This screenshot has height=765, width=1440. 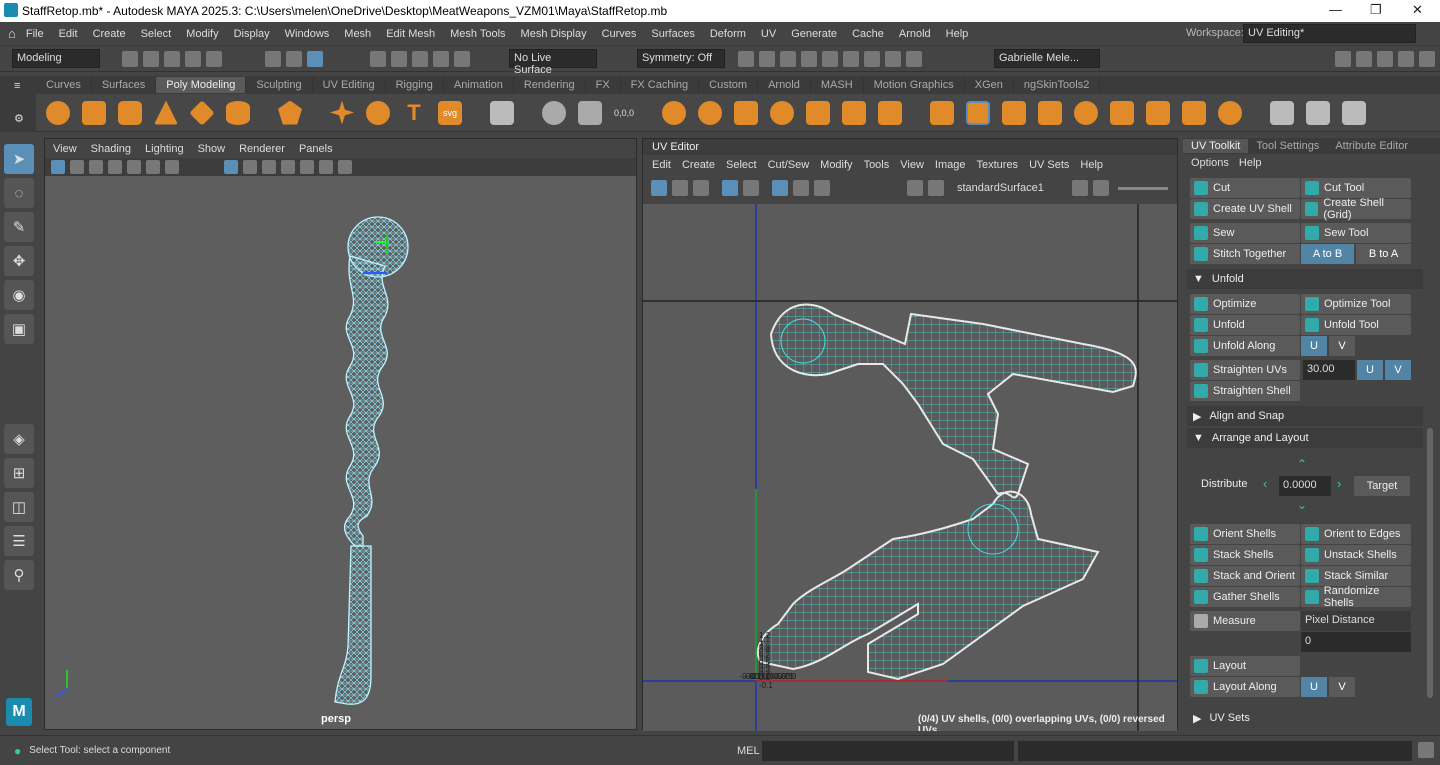 I want to click on combine-icon, so click(x=674, y=112).